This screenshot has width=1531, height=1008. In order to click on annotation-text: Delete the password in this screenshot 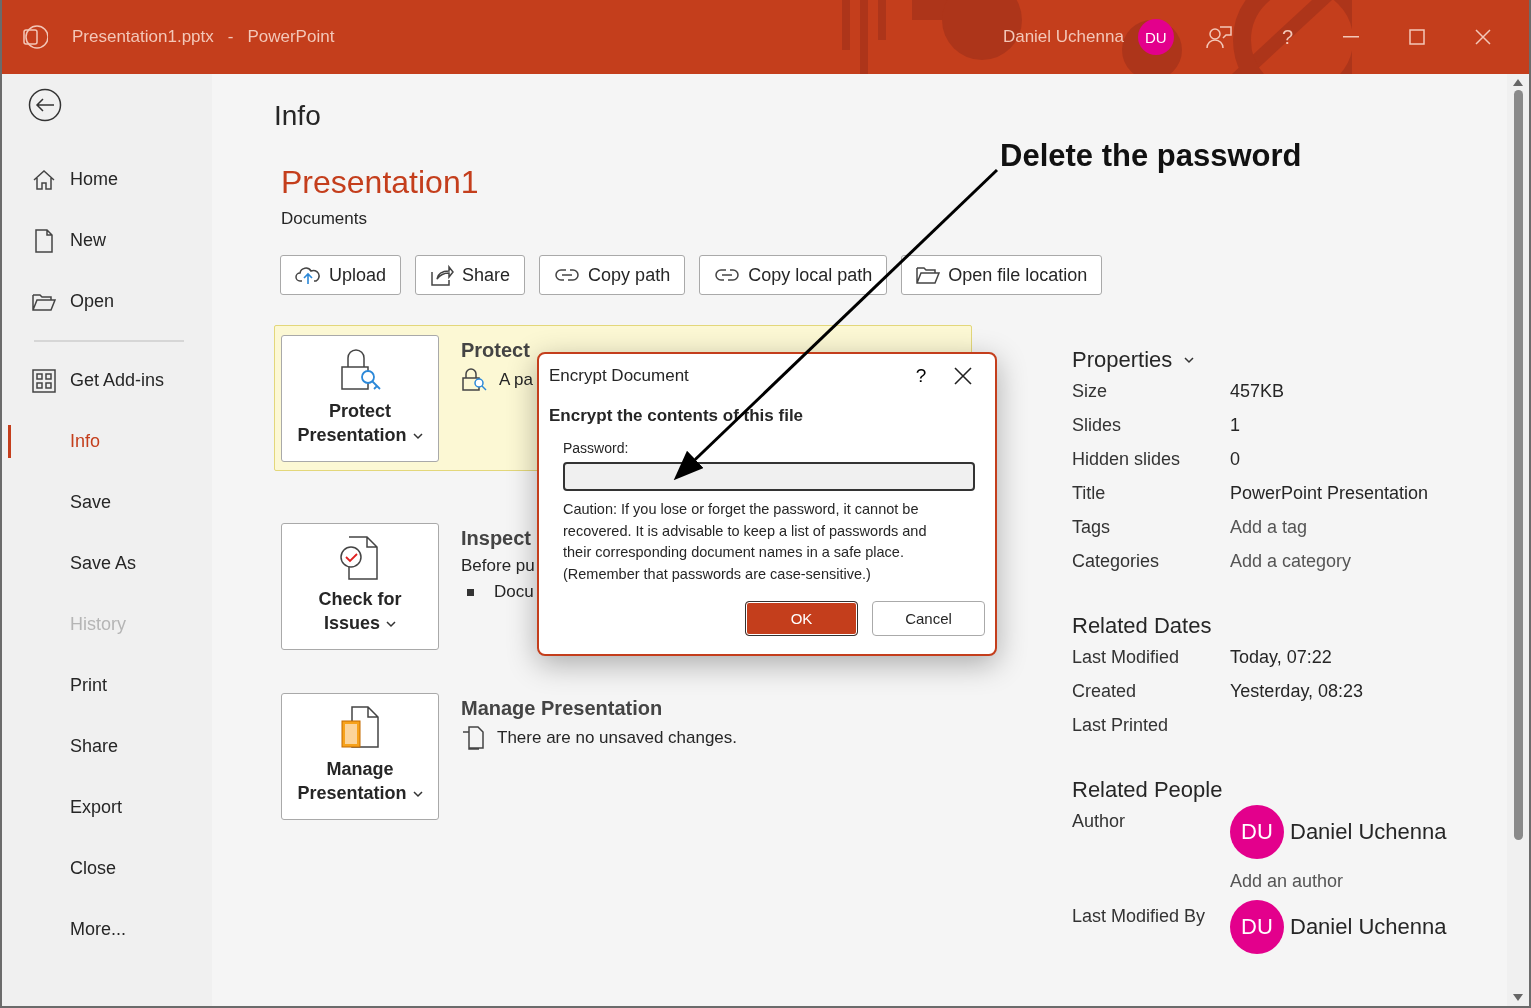, I will do `click(1151, 156)`.